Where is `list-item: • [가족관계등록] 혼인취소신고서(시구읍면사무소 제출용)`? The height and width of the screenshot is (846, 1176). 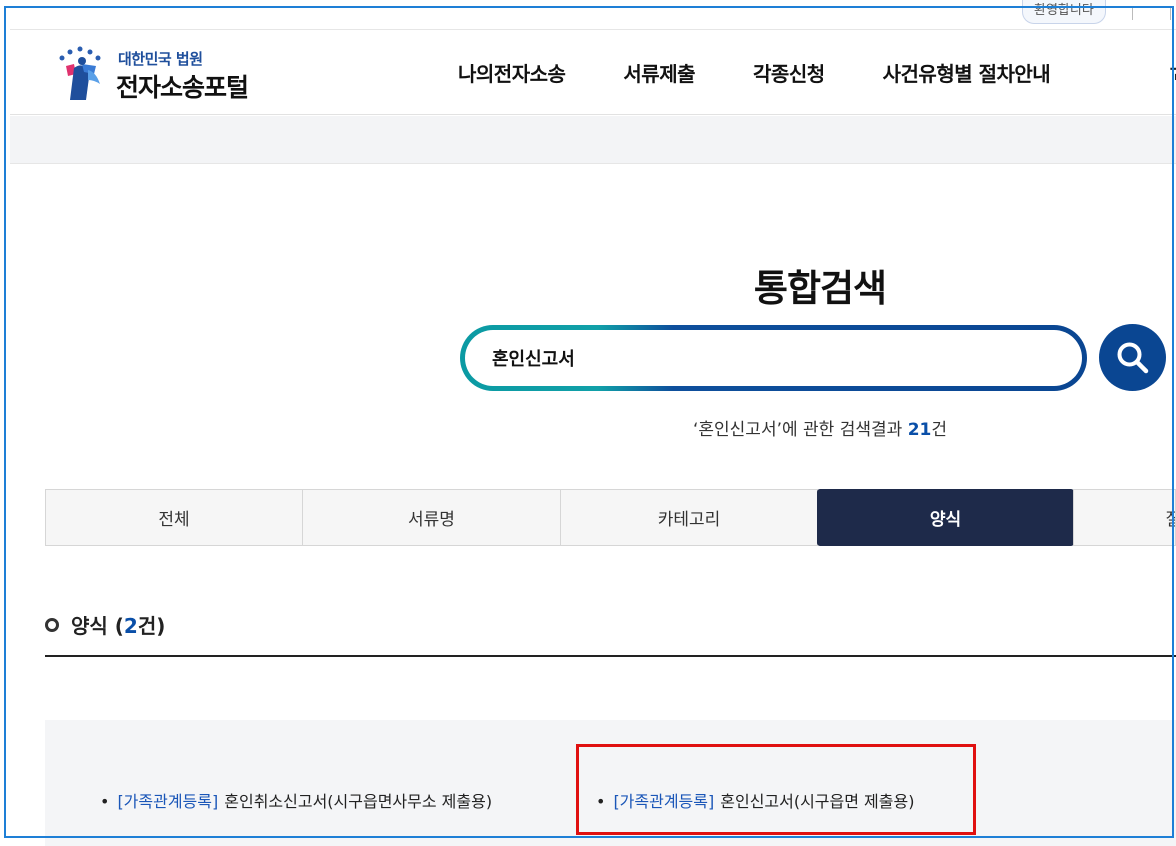 list-item: • [가족관계등록] 혼인취소신고서(시구읍면사무소 제출용) is located at coordinates (296, 800).